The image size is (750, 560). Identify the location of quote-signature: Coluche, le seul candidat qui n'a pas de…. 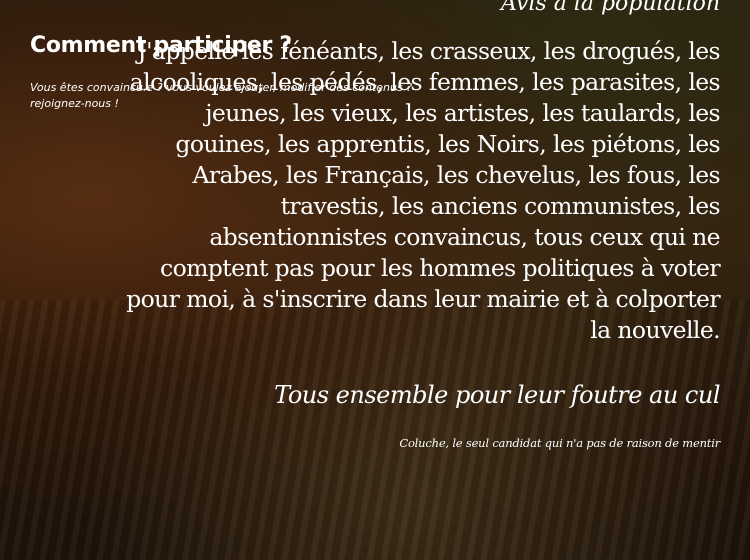
(559, 443).